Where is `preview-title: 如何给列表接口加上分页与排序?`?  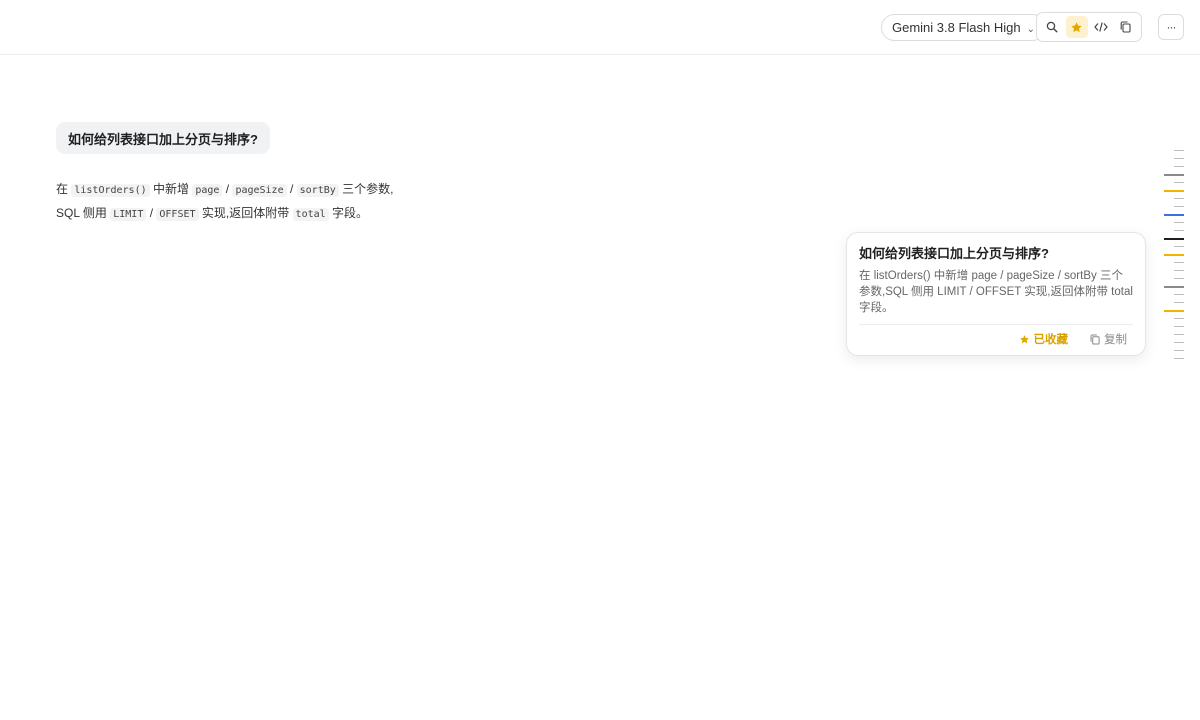
preview-title: 如何给列表接口加上分页与排序? is located at coordinates (954, 253).